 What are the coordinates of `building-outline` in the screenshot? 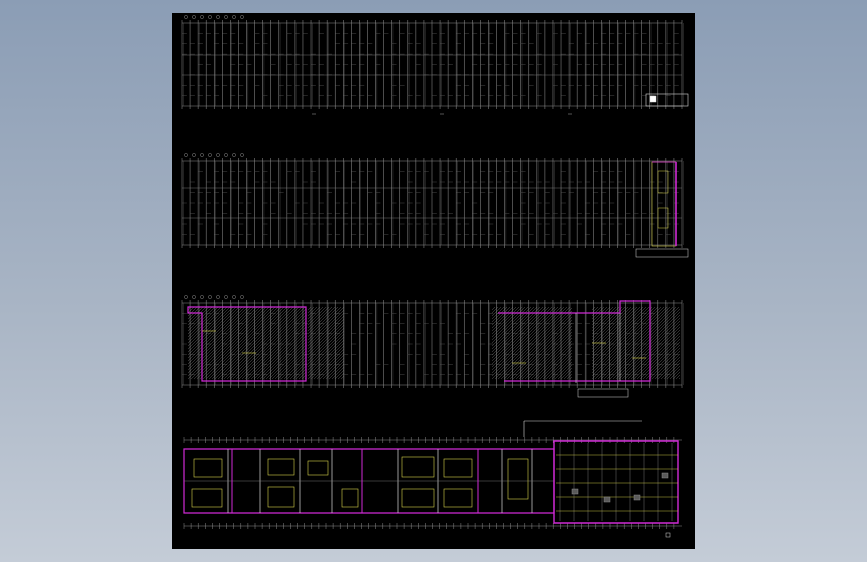 It's located at (431, 482).